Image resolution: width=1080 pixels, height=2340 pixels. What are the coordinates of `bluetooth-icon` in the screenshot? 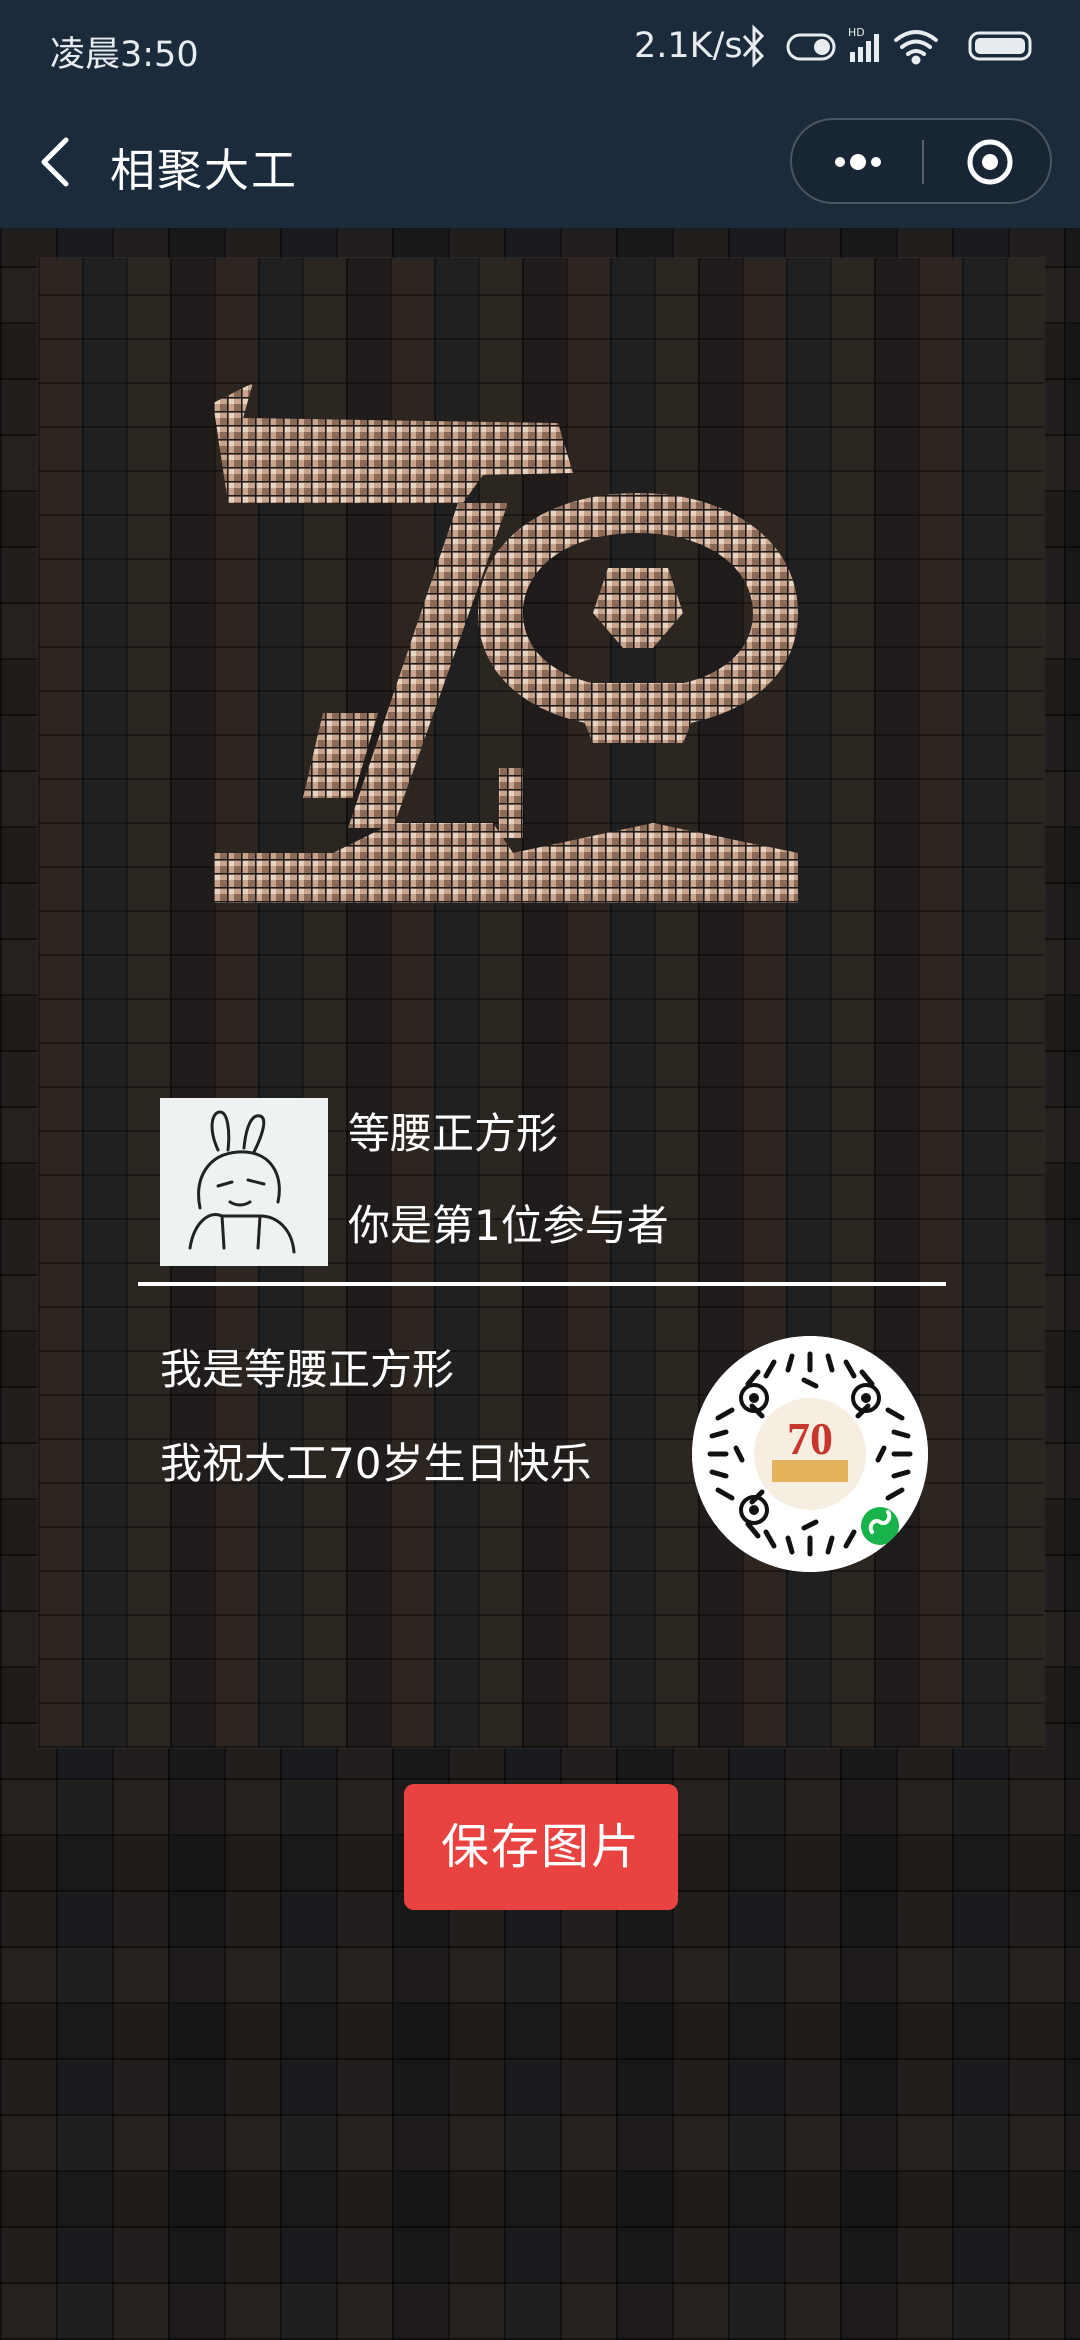 It's located at (753, 46).